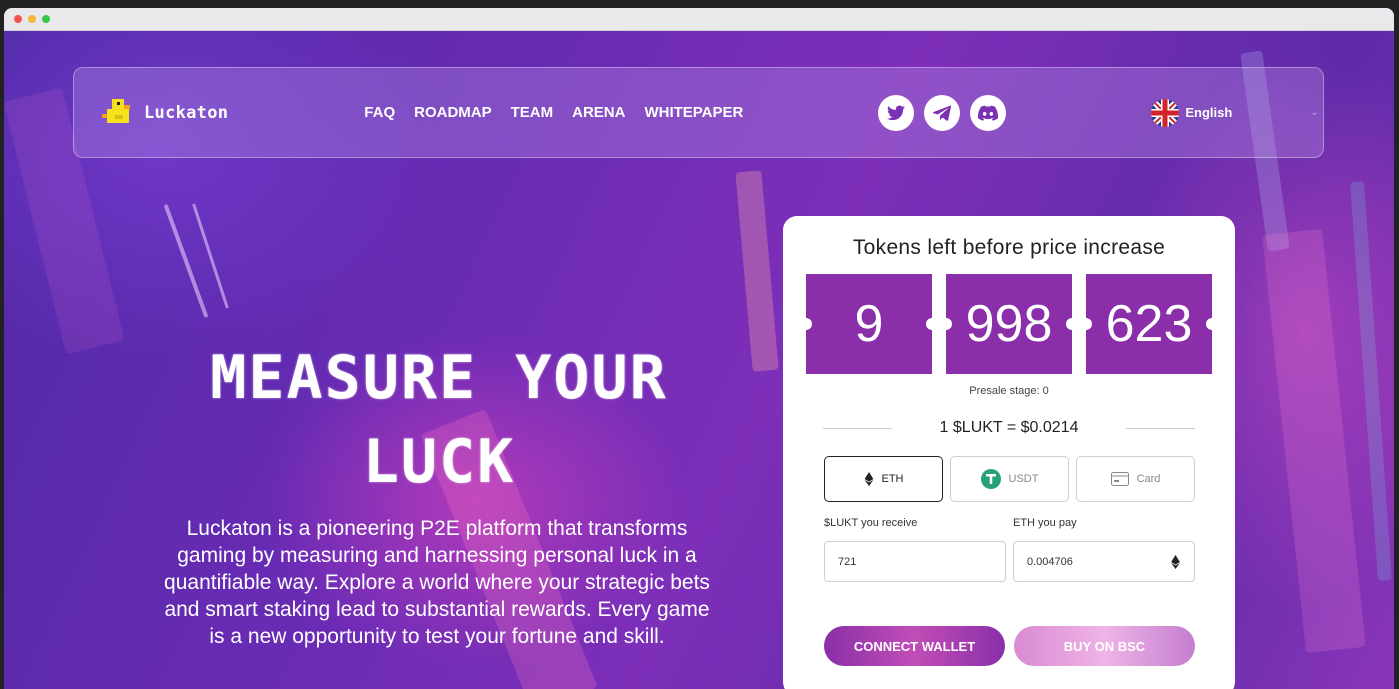 The height and width of the screenshot is (689, 1399). I want to click on nav-link-arena: ARENA, so click(598, 112).